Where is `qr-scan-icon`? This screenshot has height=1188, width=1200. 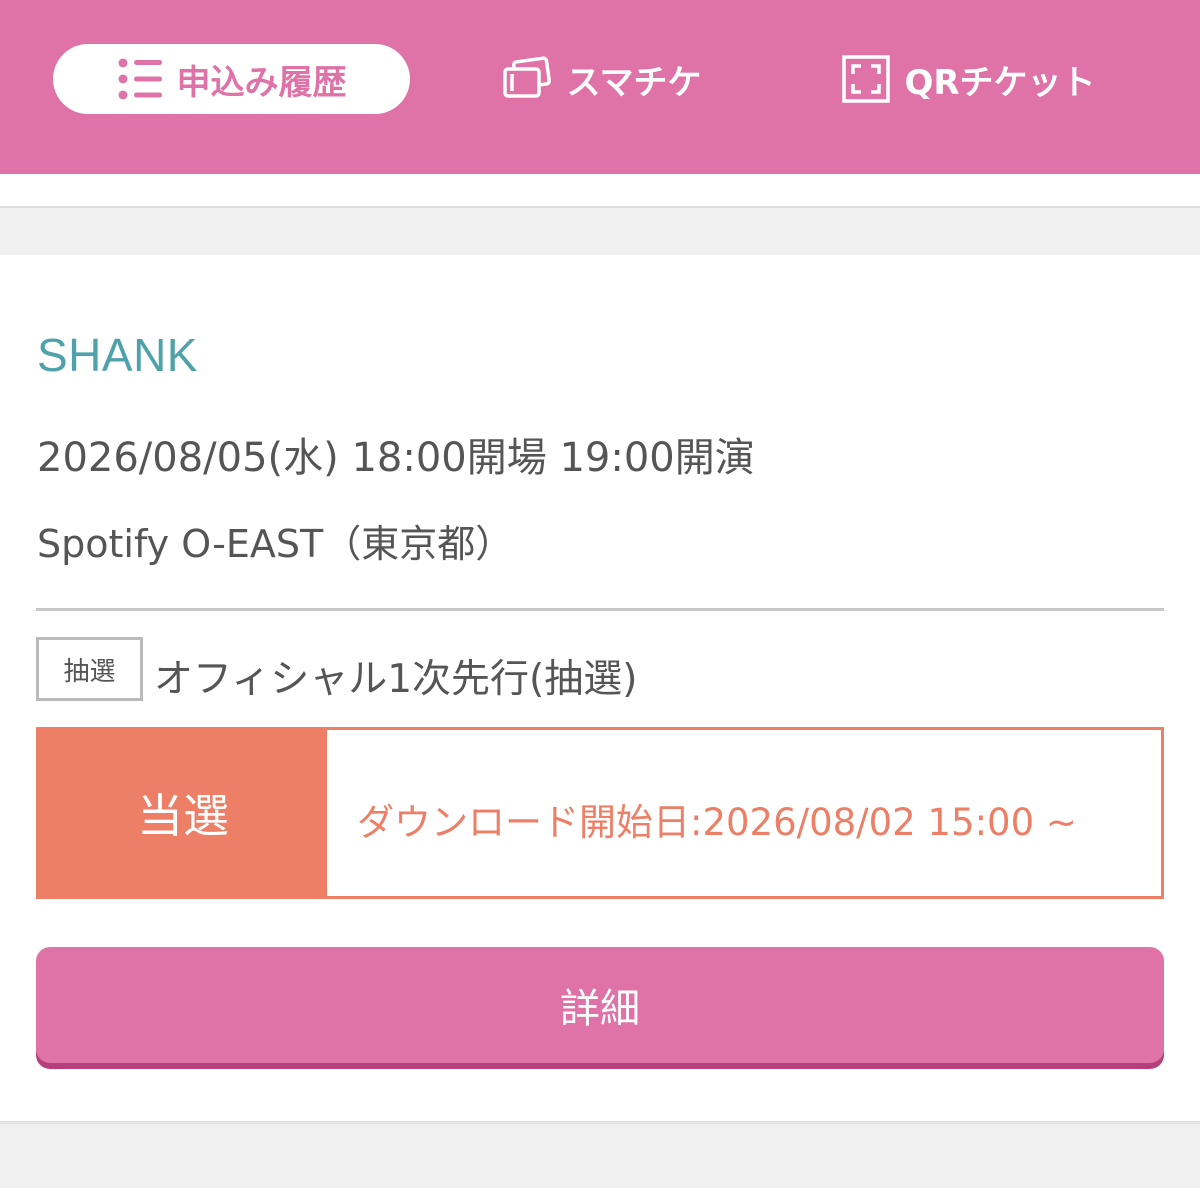
qr-scan-icon is located at coordinates (866, 79).